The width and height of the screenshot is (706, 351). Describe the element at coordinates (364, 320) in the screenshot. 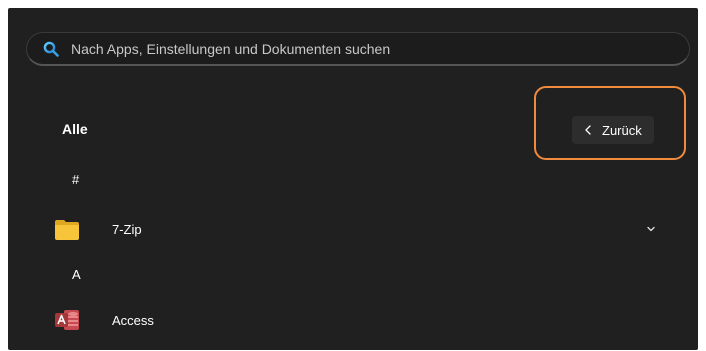

I see `app-item-access: Access` at that location.